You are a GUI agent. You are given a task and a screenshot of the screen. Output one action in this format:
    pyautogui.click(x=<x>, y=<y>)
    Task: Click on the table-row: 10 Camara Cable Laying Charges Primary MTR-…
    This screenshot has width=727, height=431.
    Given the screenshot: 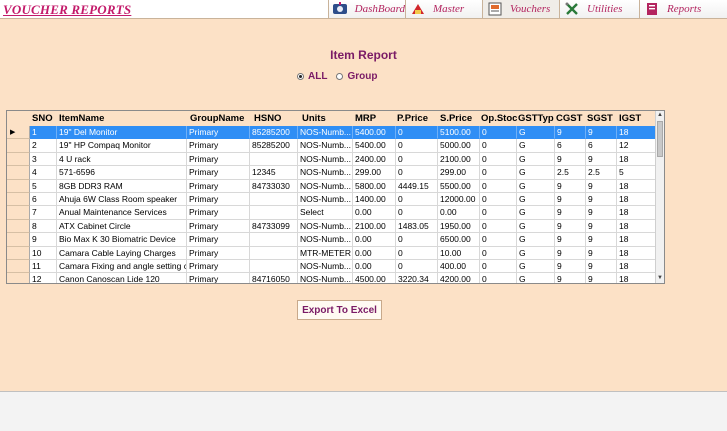 What is the action you would take?
    pyautogui.click(x=332, y=253)
    